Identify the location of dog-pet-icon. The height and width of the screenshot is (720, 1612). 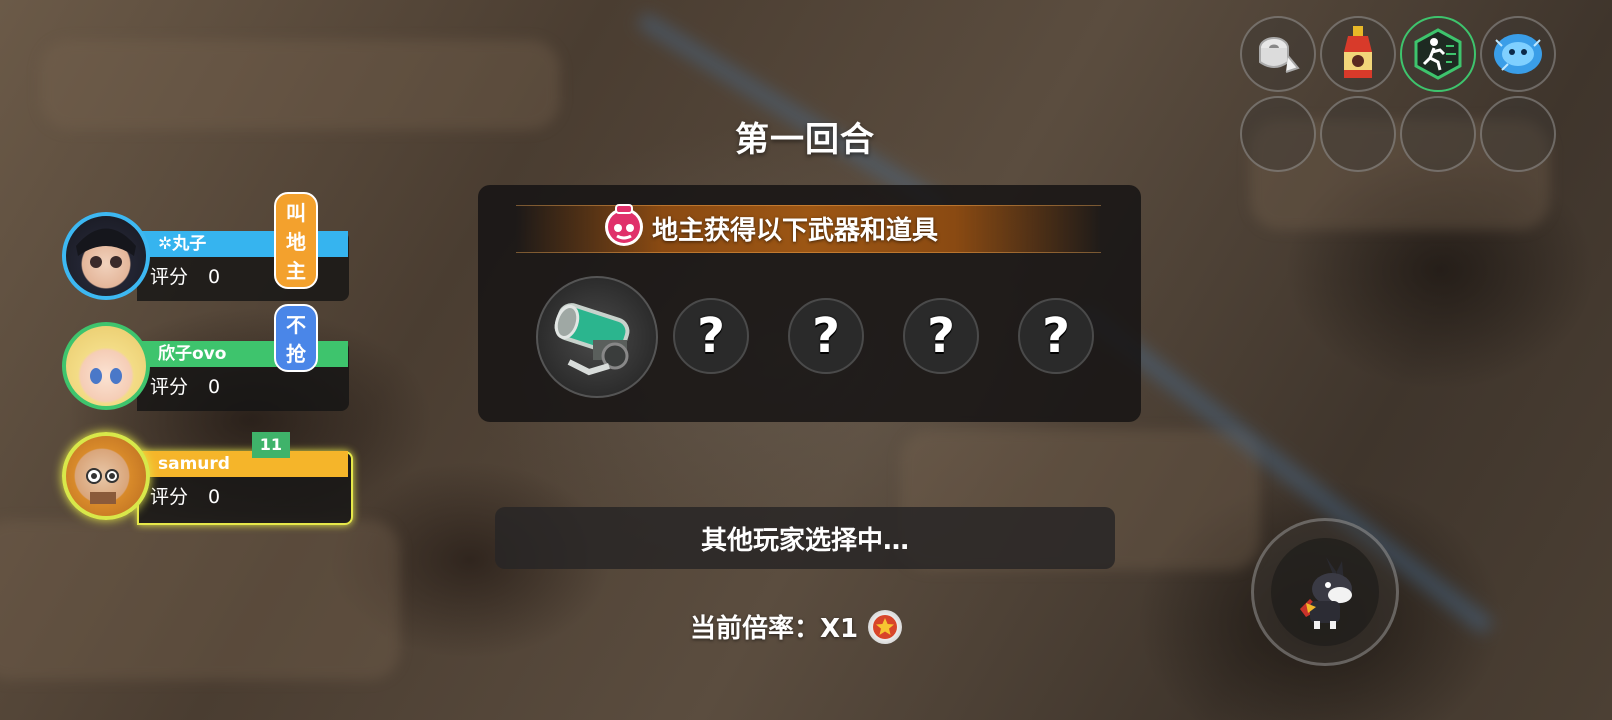
(1326, 593).